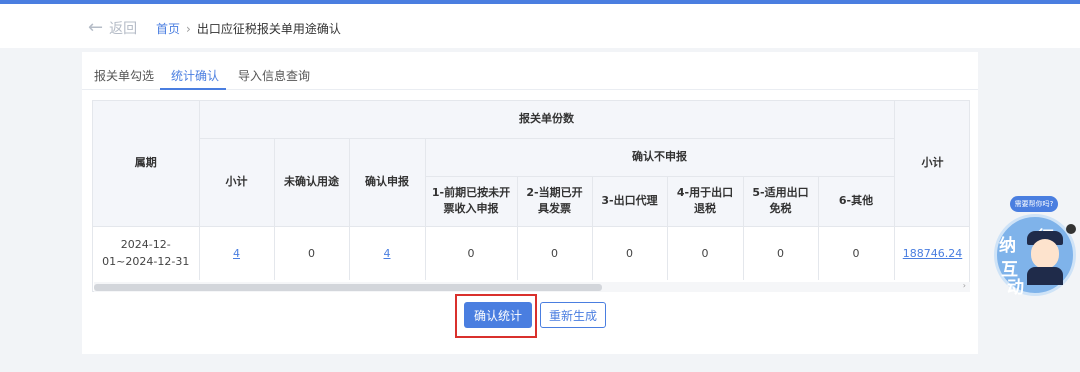 The image size is (1080, 372). Describe the element at coordinates (933, 253) in the screenshot. I see `cell-amount-subtotal-link: 188746.24` at that location.